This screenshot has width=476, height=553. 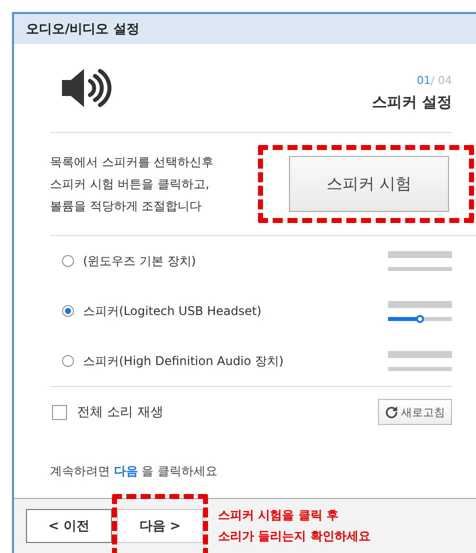 I want to click on refresh-icon, so click(x=391, y=412).